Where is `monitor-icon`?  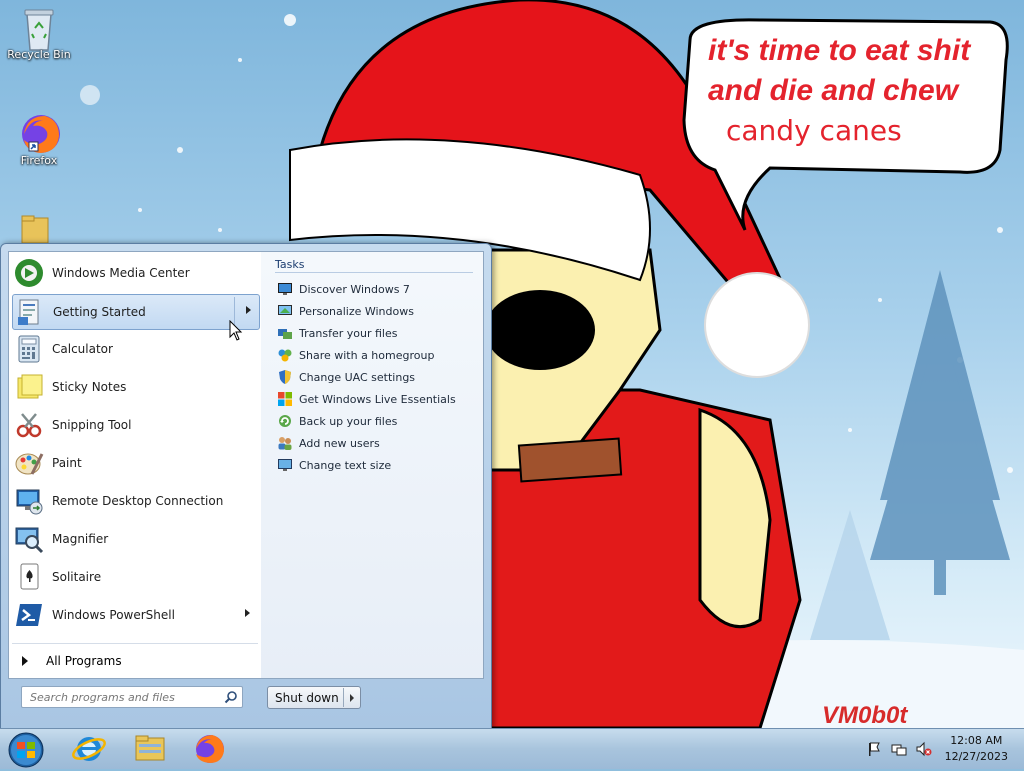
monitor-icon is located at coordinates (285, 289).